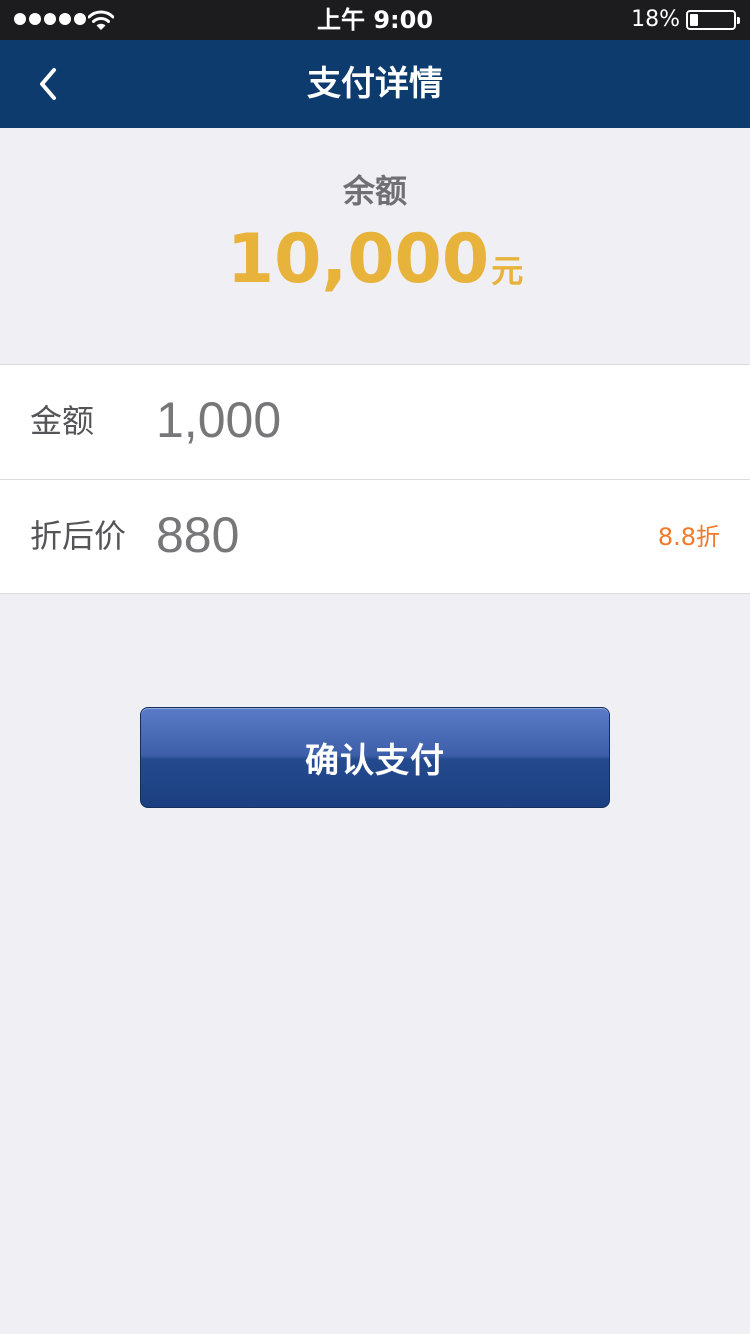 The width and height of the screenshot is (750, 1334). Describe the element at coordinates (62, 421) in the screenshot. I see `amount-label: 金额` at that location.